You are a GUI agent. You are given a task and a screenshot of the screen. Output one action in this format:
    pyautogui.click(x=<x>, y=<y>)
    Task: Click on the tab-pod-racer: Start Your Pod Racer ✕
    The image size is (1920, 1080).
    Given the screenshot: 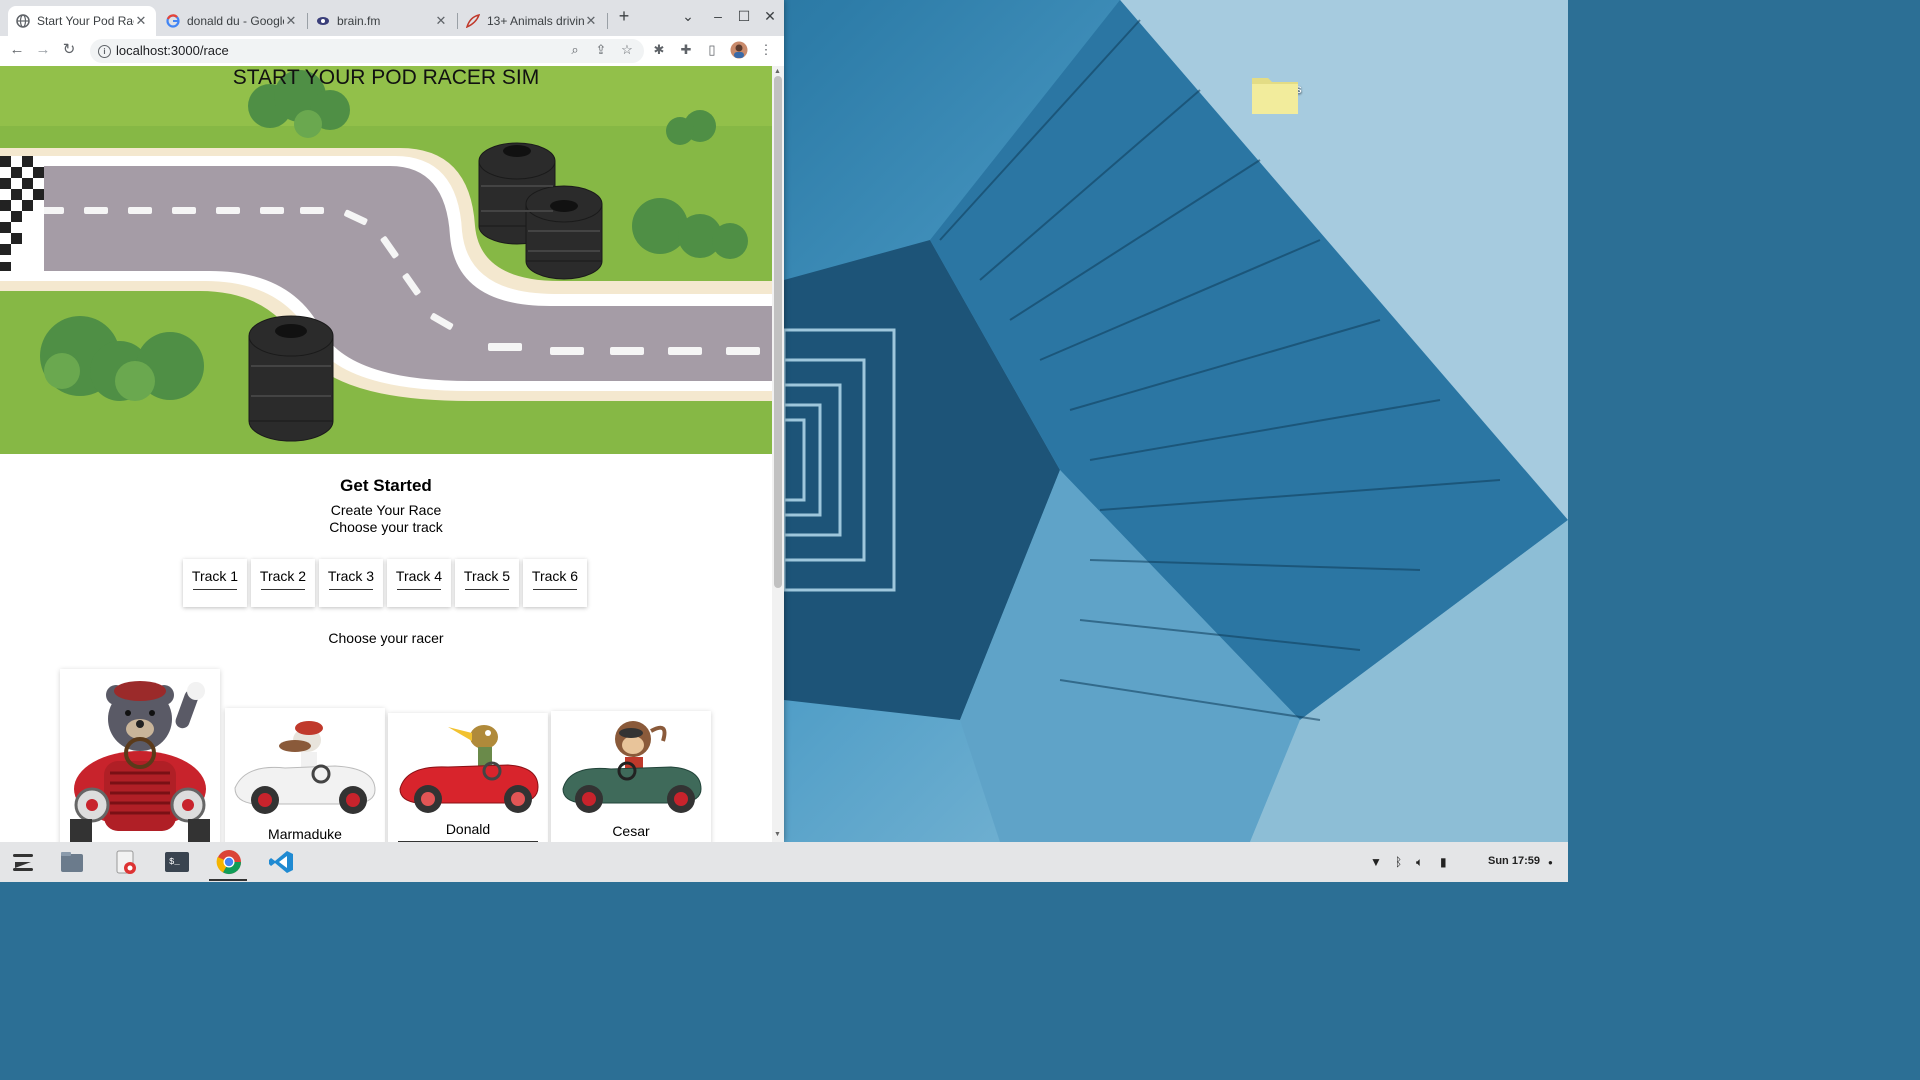 What is the action you would take?
    pyautogui.click(x=82, y=21)
    